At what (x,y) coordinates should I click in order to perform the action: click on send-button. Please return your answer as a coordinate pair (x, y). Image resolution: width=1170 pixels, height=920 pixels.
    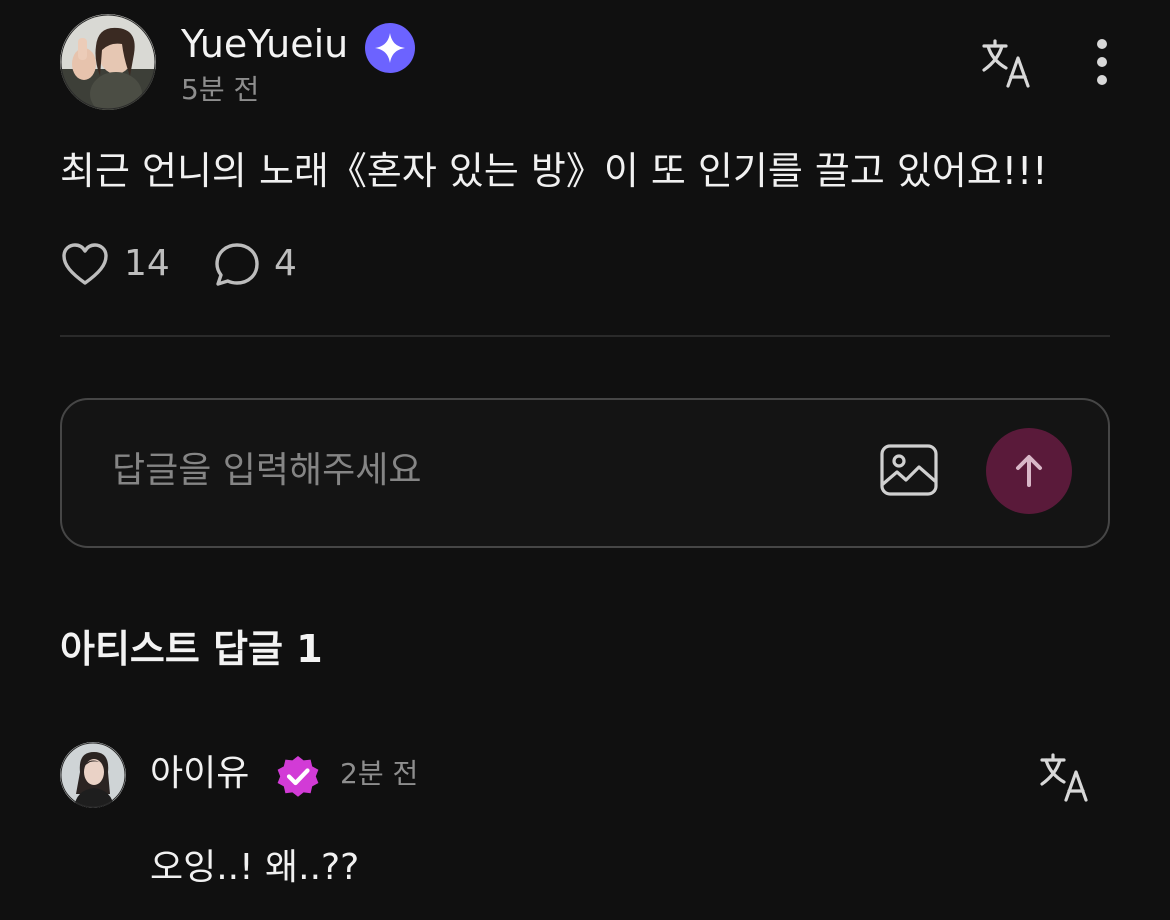
    Looking at the image, I should click on (1029, 471).